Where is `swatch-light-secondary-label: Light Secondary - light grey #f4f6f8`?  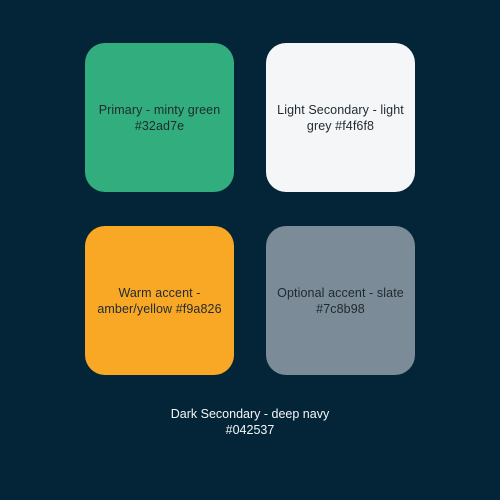 swatch-light-secondary-label: Light Secondary - light grey #f4f6f8 is located at coordinates (340, 117).